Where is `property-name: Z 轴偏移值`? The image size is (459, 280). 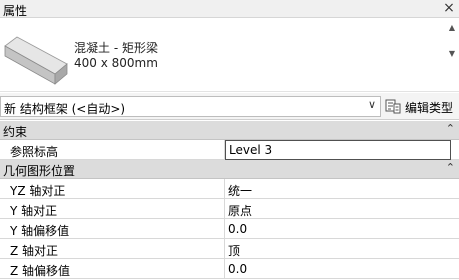
property-name: Z 轴偏移值 is located at coordinates (40, 271).